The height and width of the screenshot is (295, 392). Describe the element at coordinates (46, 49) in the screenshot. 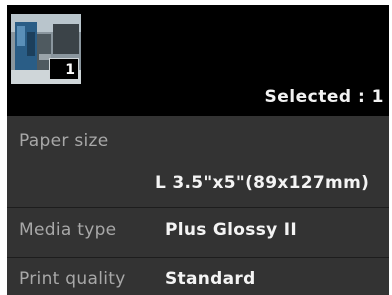

I see `photo-thumbnail: 1` at that location.